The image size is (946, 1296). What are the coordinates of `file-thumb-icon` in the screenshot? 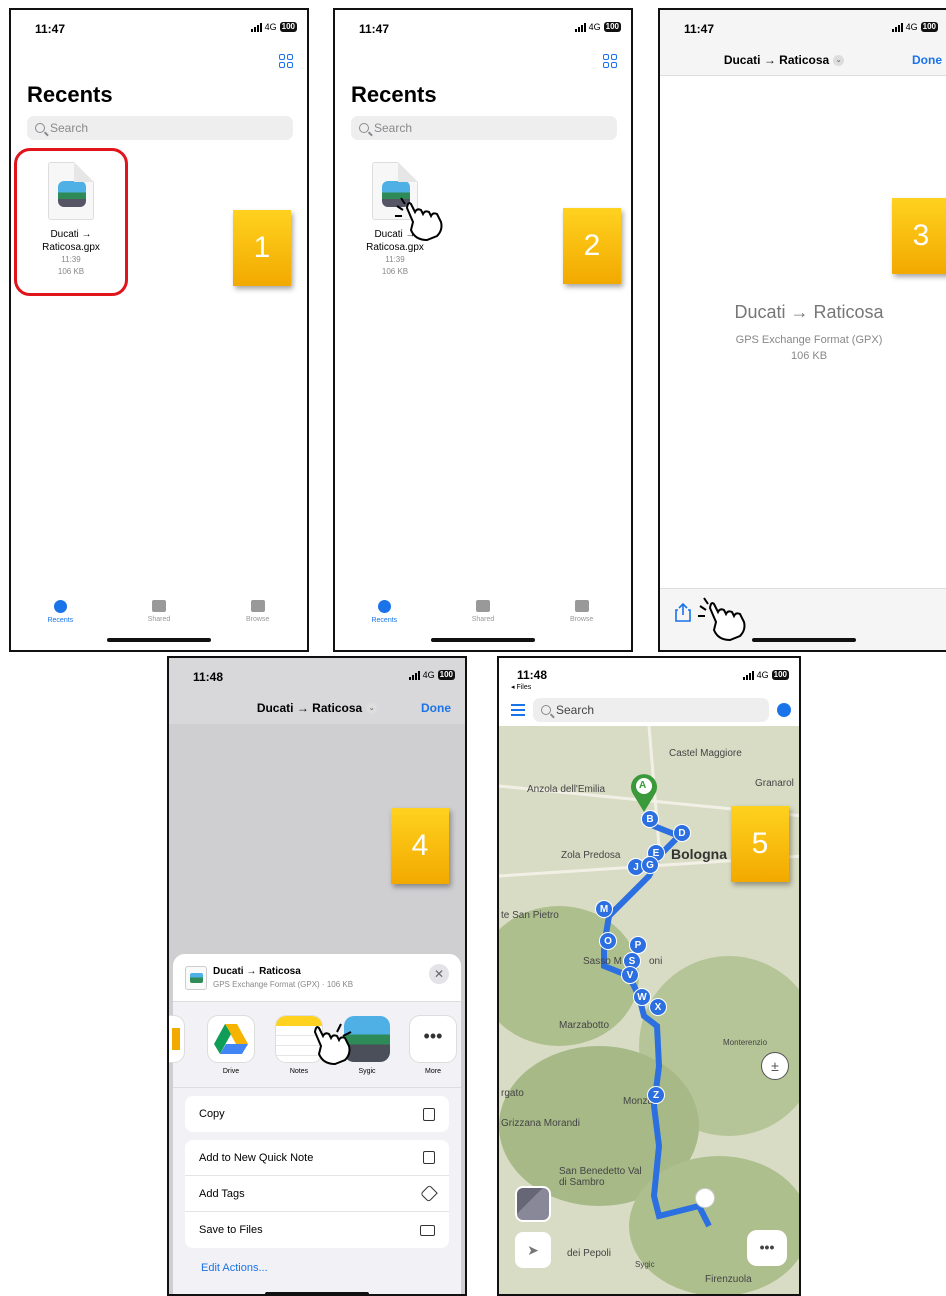 It's located at (196, 978).